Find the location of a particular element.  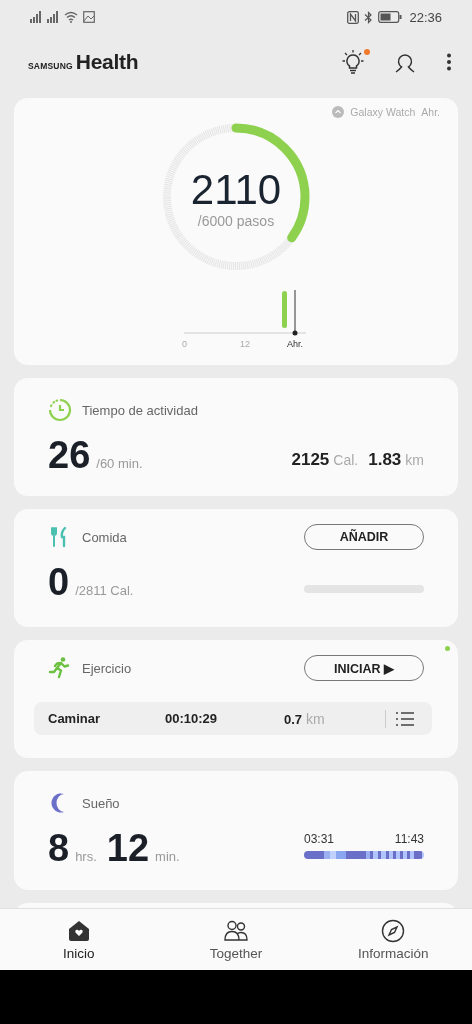

watch-icon is located at coordinates (338, 112).